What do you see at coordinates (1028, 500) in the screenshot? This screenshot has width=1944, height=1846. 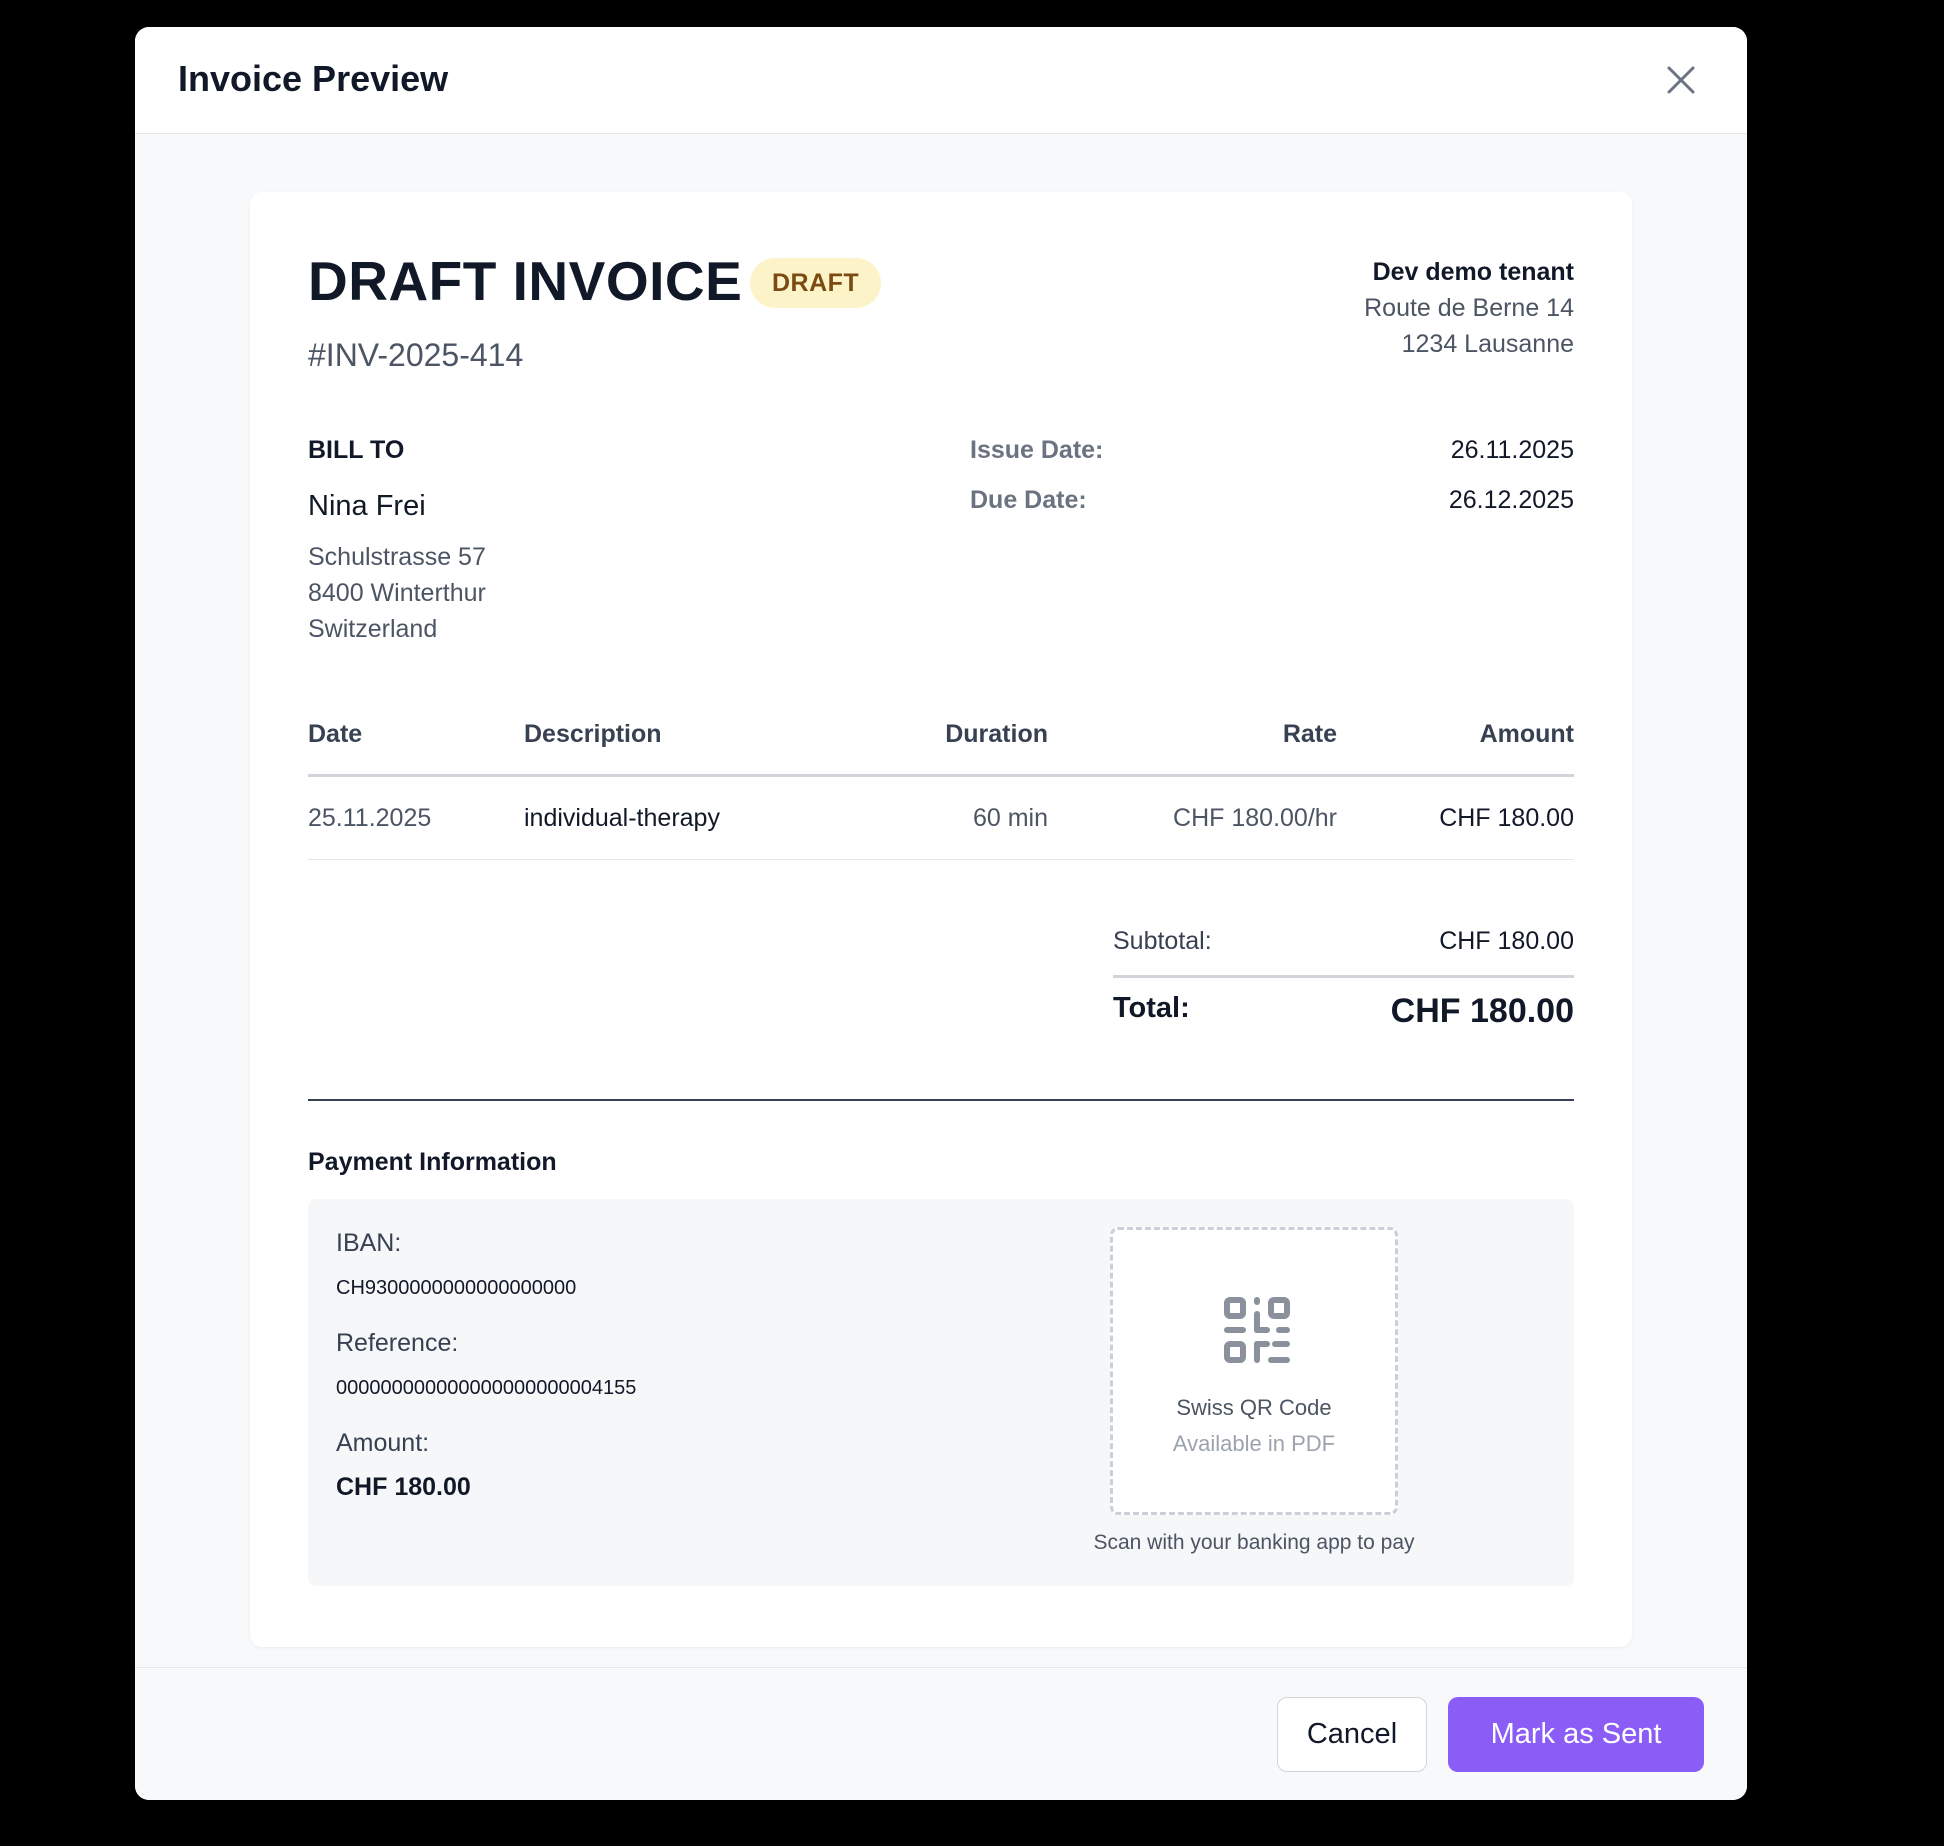 I see `due-date-label: Due Date:` at bounding box center [1028, 500].